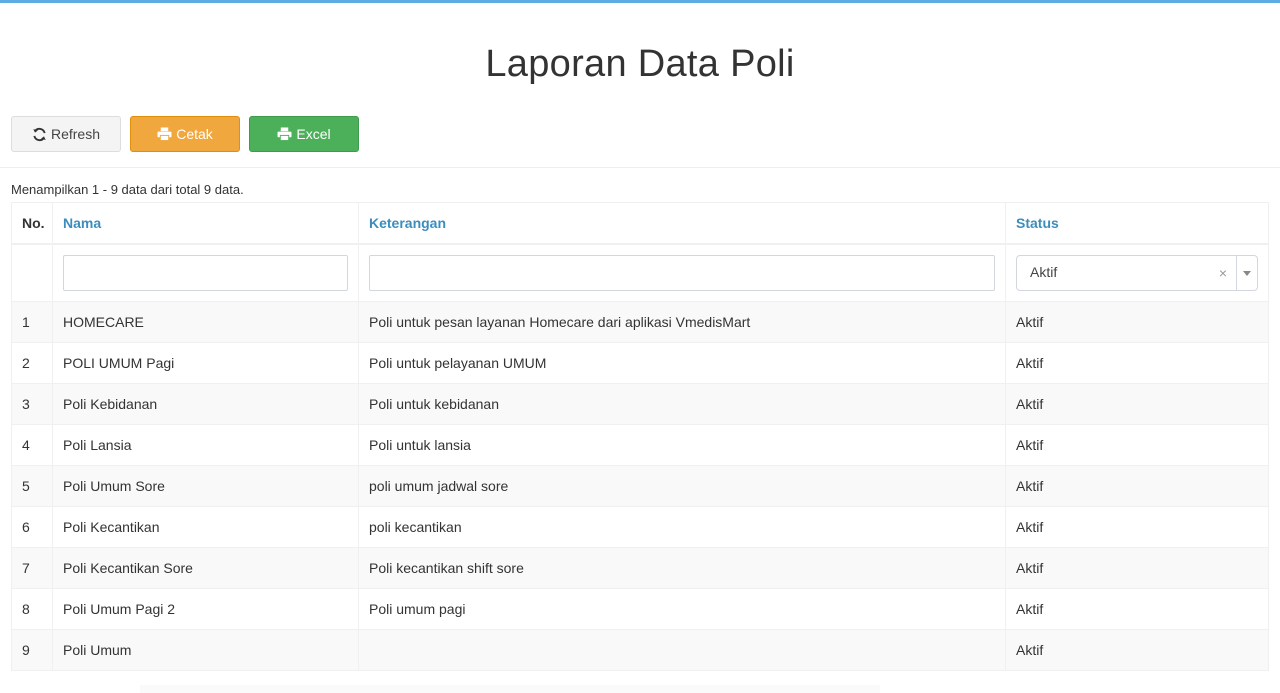  What do you see at coordinates (682, 363) in the screenshot?
I see `cell-keterangan: Poli untuk pelayanan UMUM` at bounding box center [682, 363].